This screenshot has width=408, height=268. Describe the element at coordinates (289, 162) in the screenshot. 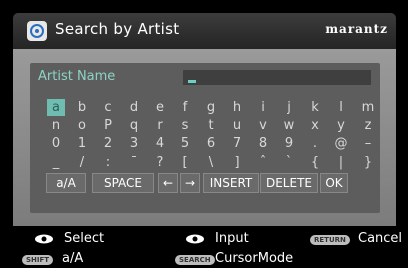

I see `key-3-9: `` at that location.